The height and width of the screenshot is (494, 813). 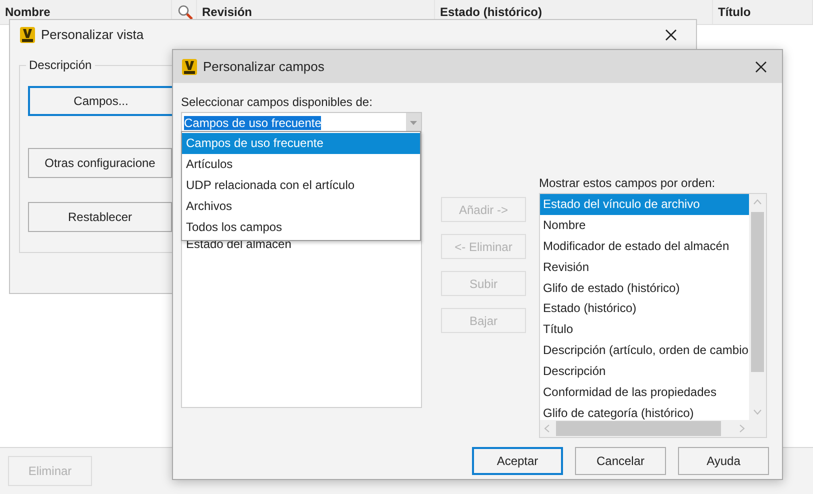 I want to click on field-order-label: Mostrar estos campos por orden:, so click(x=627, y=184).